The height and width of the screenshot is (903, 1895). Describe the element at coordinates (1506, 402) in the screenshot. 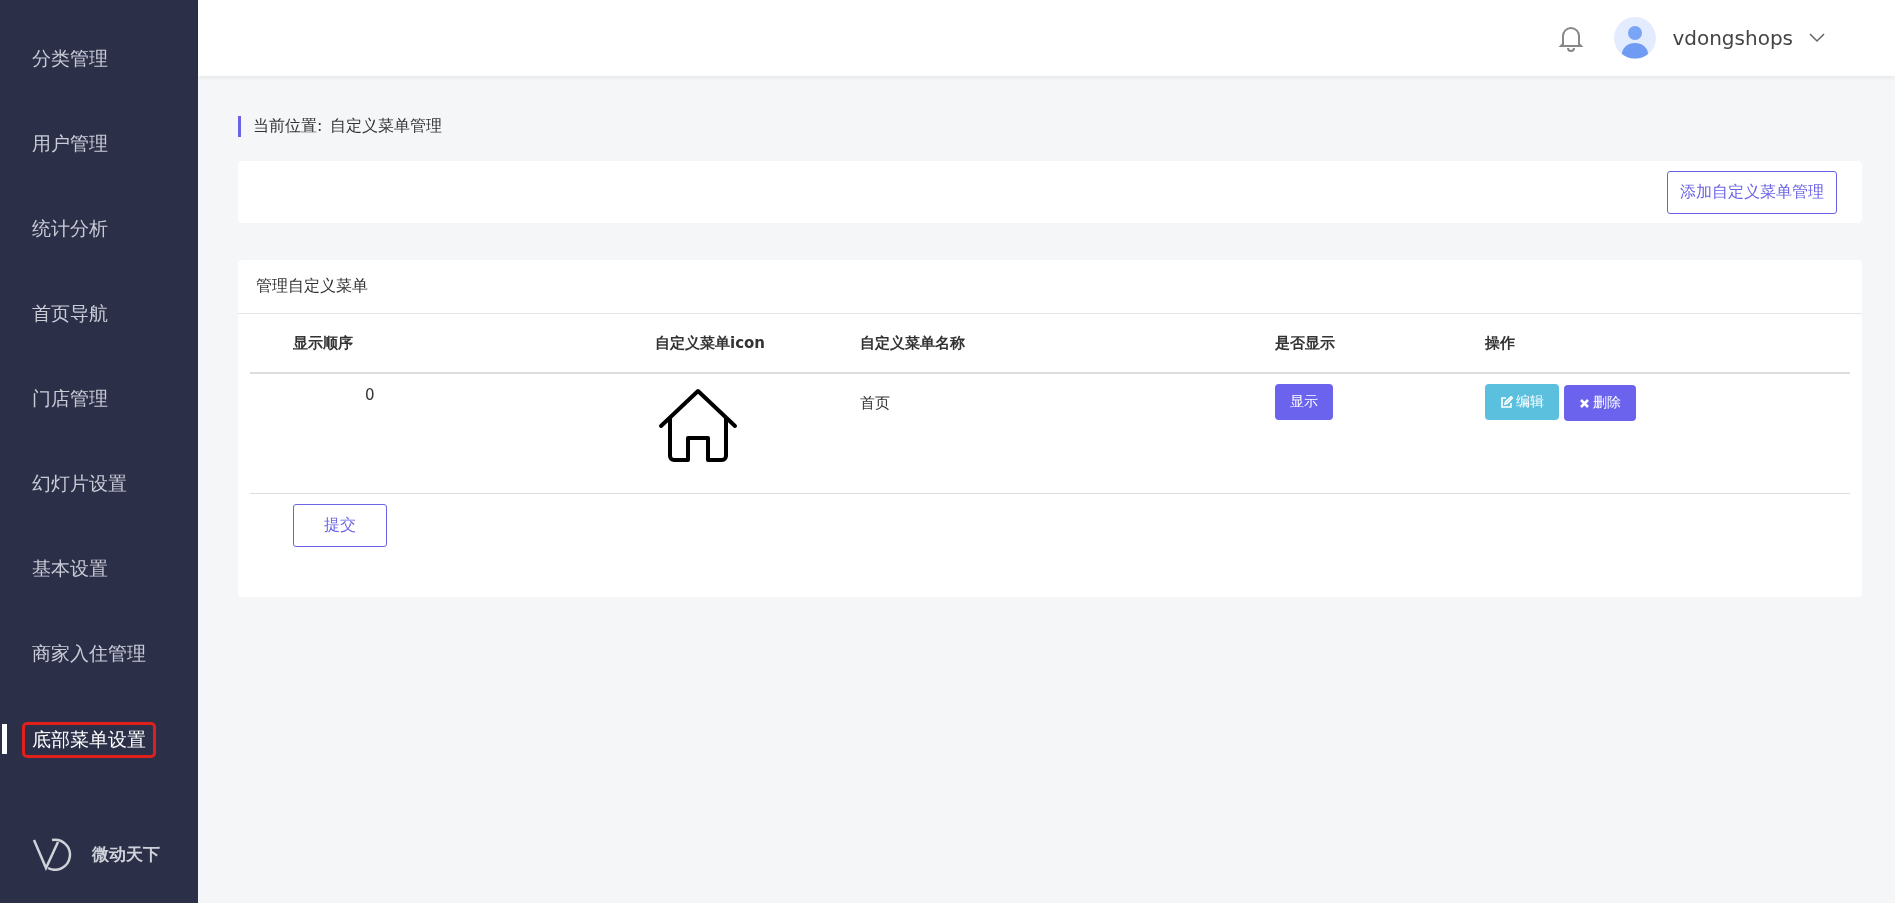

I see `edit-icon` at that location.